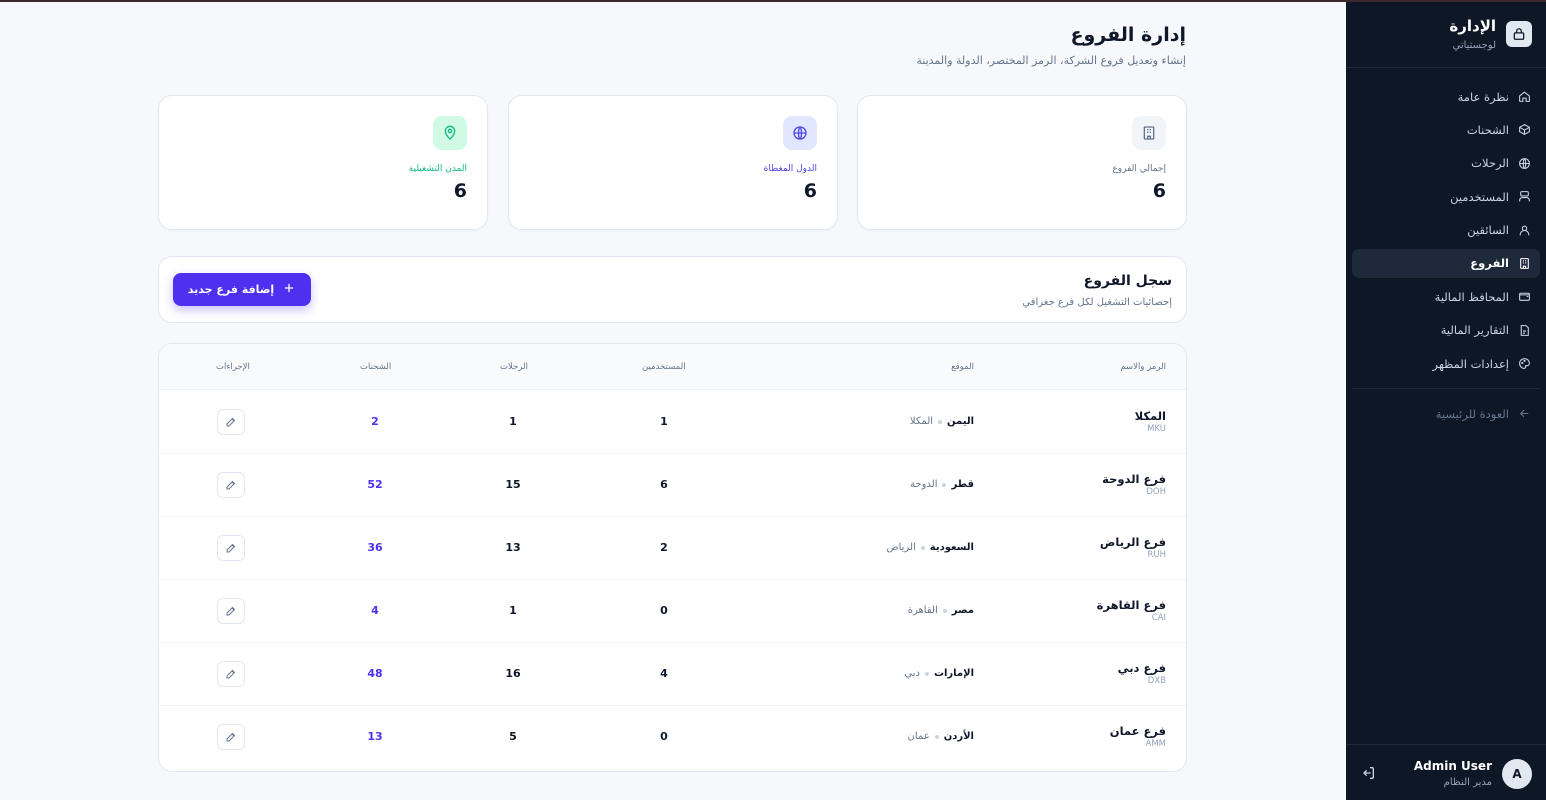 The height and width of the screenshot is (800, 1546). What do you see at coordinates (513, 547) in the screenshot?
I see `trips-count: 13` at bounding box center [513, 547].